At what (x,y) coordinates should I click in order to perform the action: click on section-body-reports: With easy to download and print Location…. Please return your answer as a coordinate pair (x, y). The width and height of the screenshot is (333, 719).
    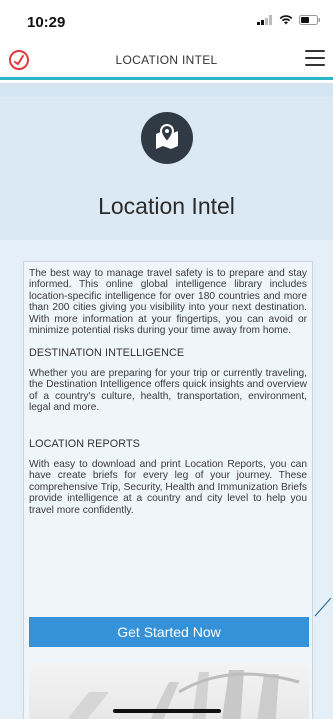
    Looking at the image, I should click on (168, 487).